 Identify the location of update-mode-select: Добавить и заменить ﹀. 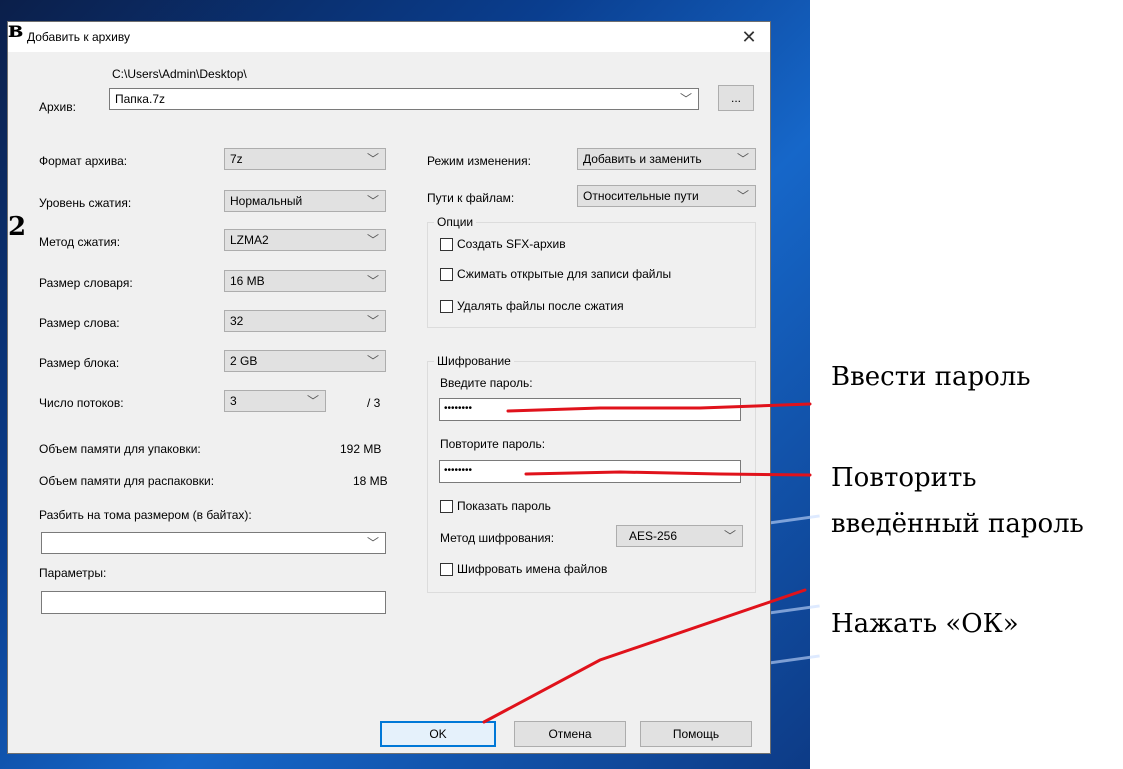
(666, 159).